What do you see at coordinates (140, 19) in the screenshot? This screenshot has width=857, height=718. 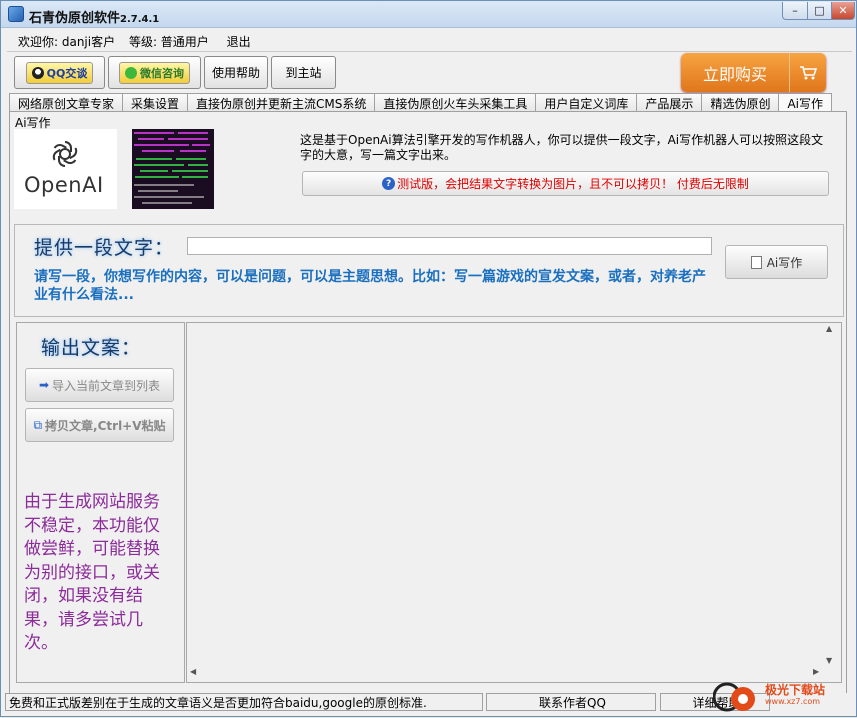 I see `app-version: 2.7.4.1` at bounding box center [140, 19].